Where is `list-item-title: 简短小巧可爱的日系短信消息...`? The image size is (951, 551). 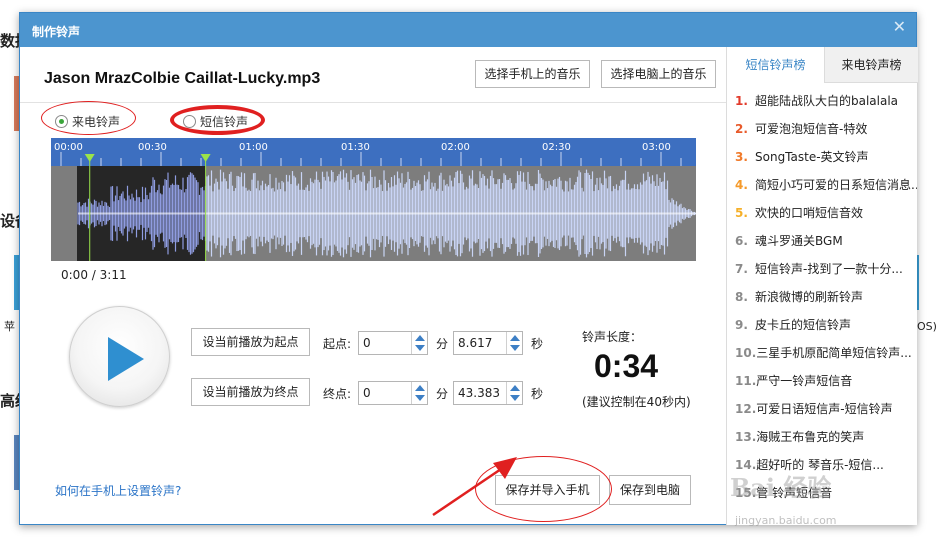
list-item-title: 简短小巧可爱的日系短信消息... is located at coordinates (836, 185).